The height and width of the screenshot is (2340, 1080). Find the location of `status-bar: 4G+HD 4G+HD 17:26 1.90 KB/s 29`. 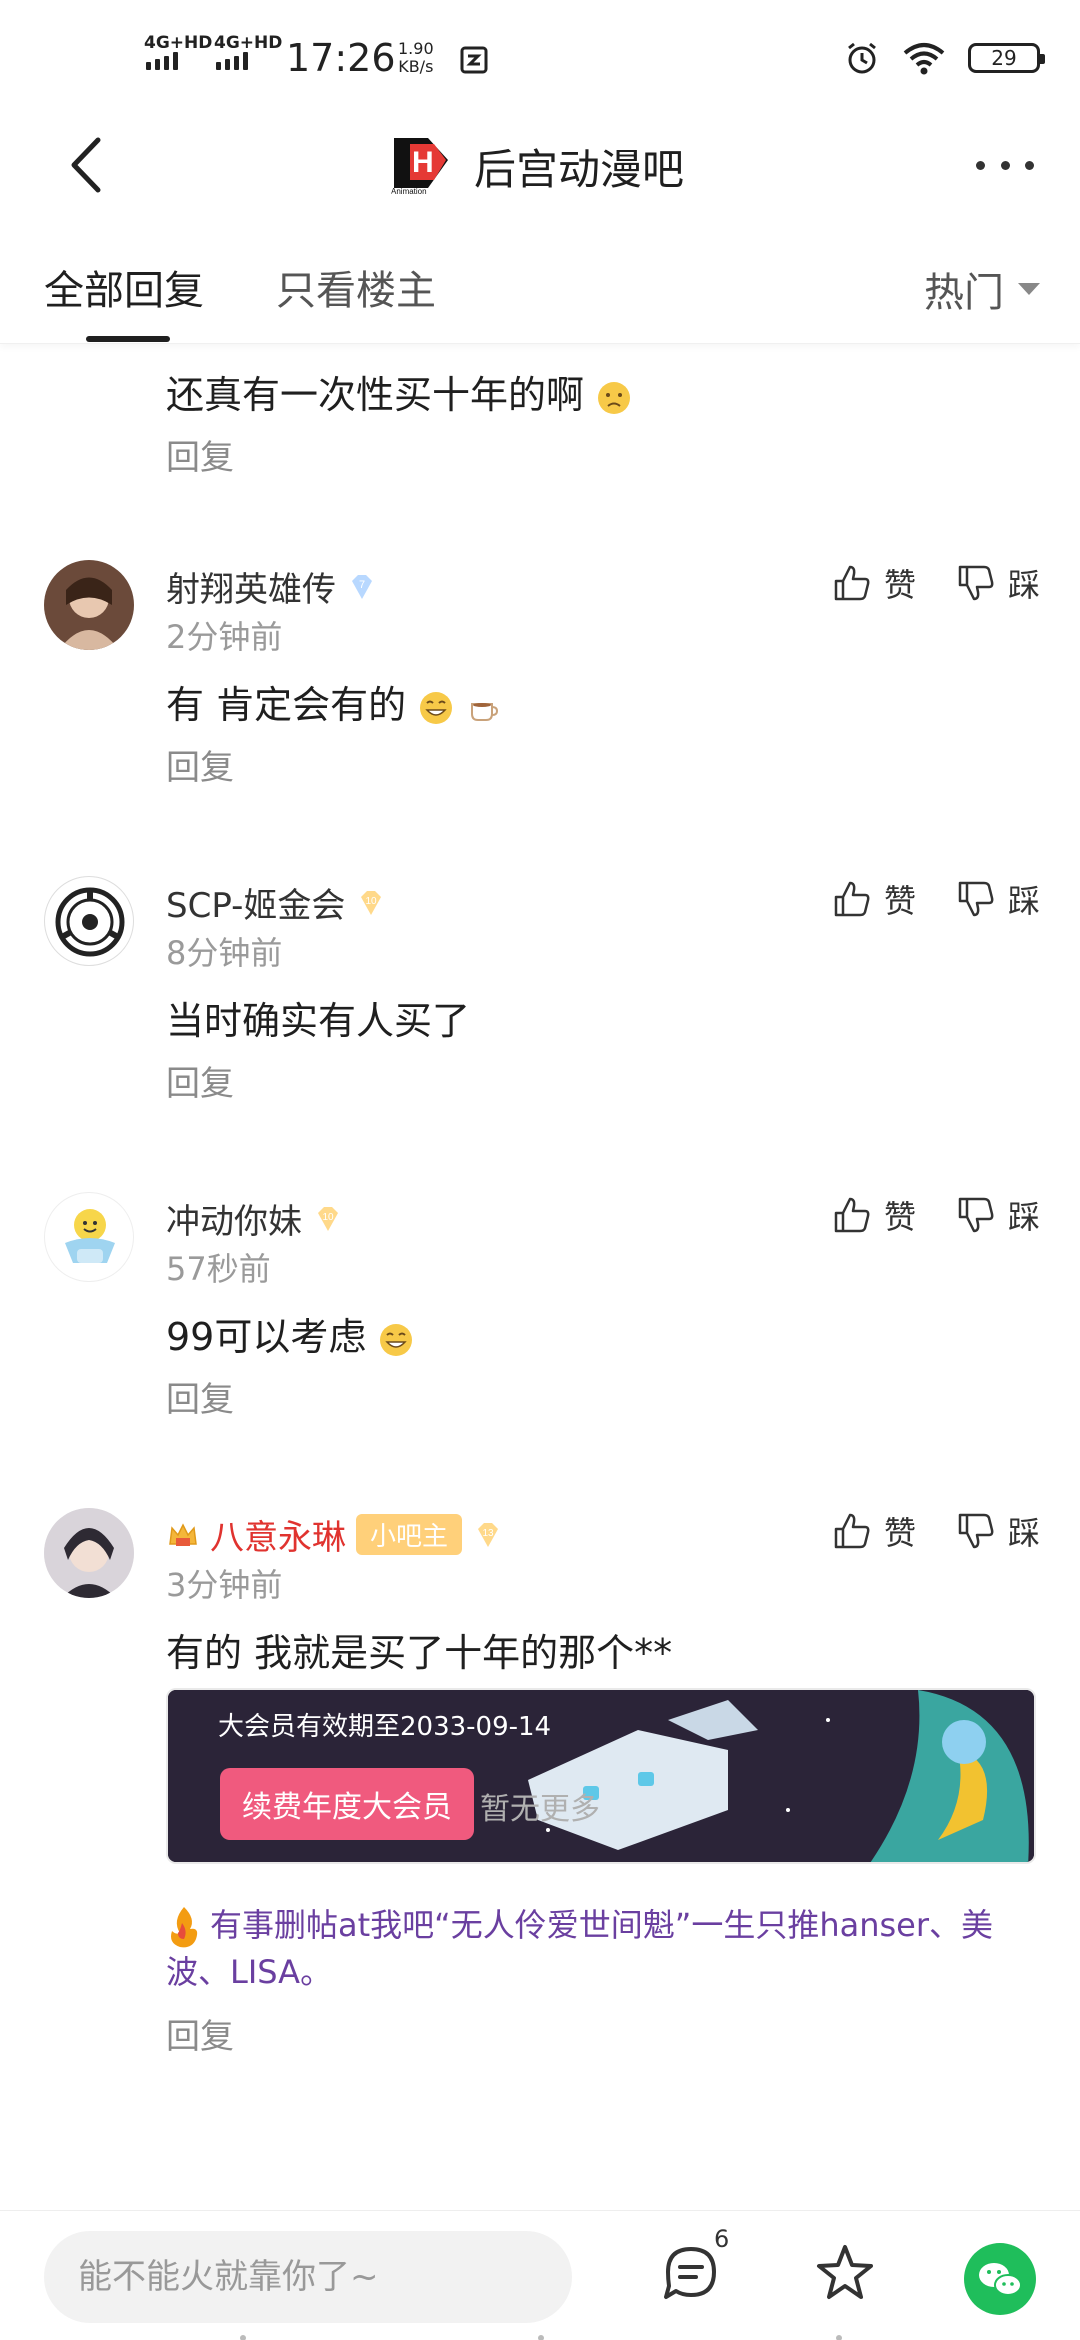

status-bar: 4G+HD 4G+HD 17:26 1.90 KB/s 29 is located at coordinates (540, 55).